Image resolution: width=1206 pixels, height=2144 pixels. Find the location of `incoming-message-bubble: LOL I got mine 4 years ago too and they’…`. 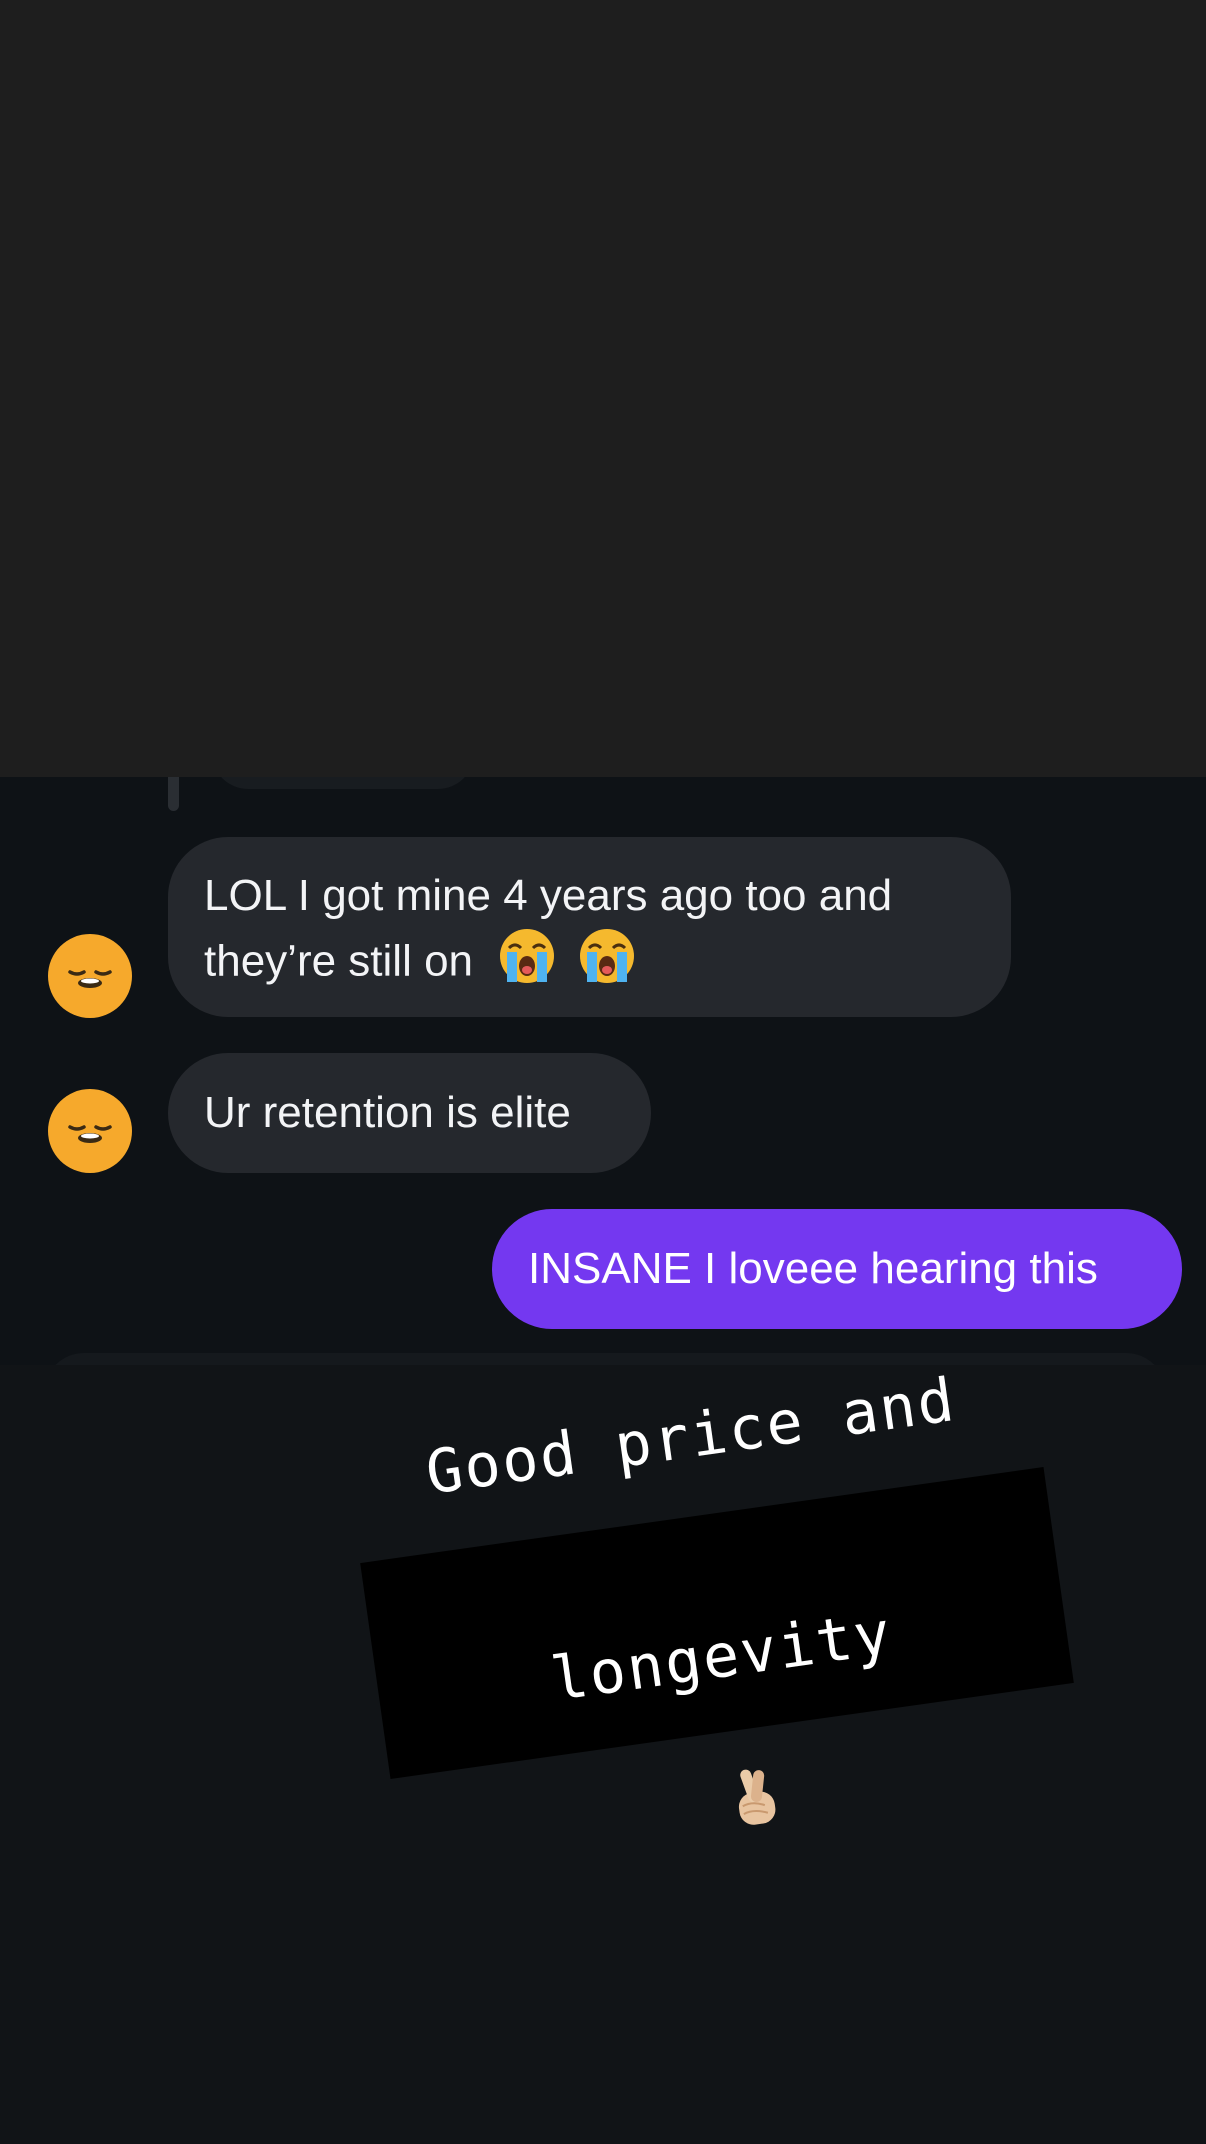

incoming-message-bubble: LOL I got mine 4 years ago too and they’… is located at coordinates (589, 927).